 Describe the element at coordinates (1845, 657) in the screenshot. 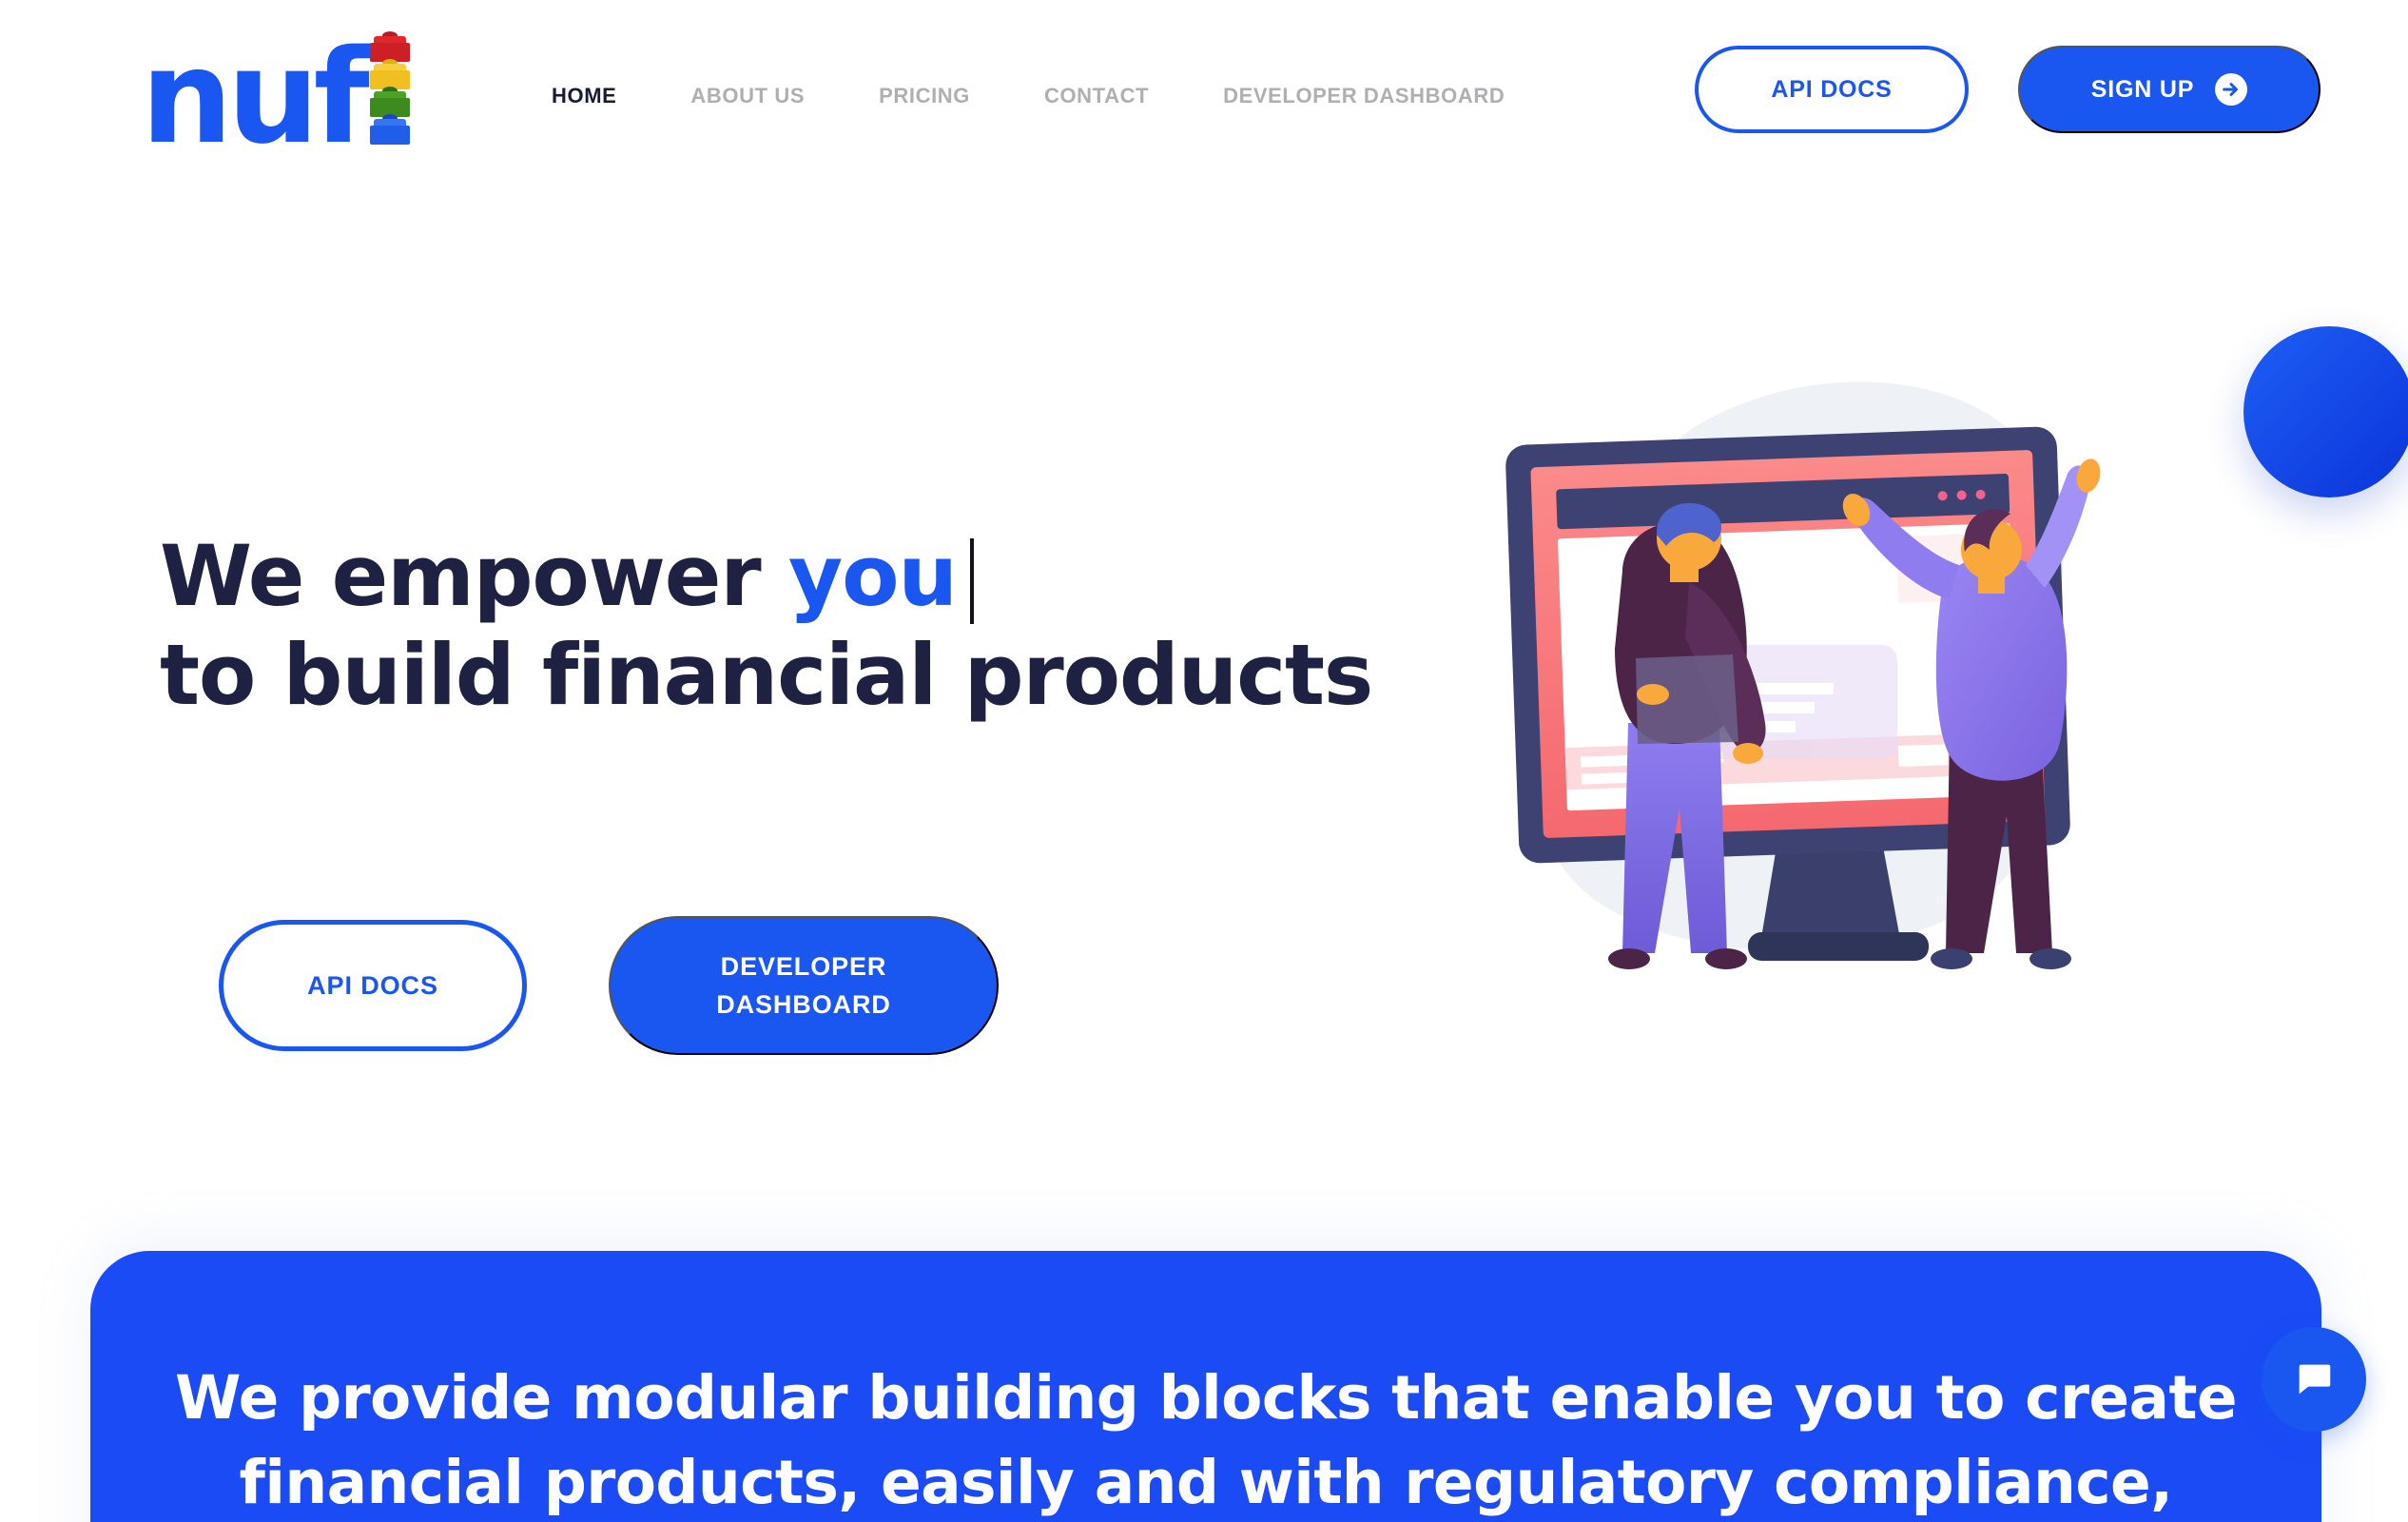

I see `hero-illustration` at that location.